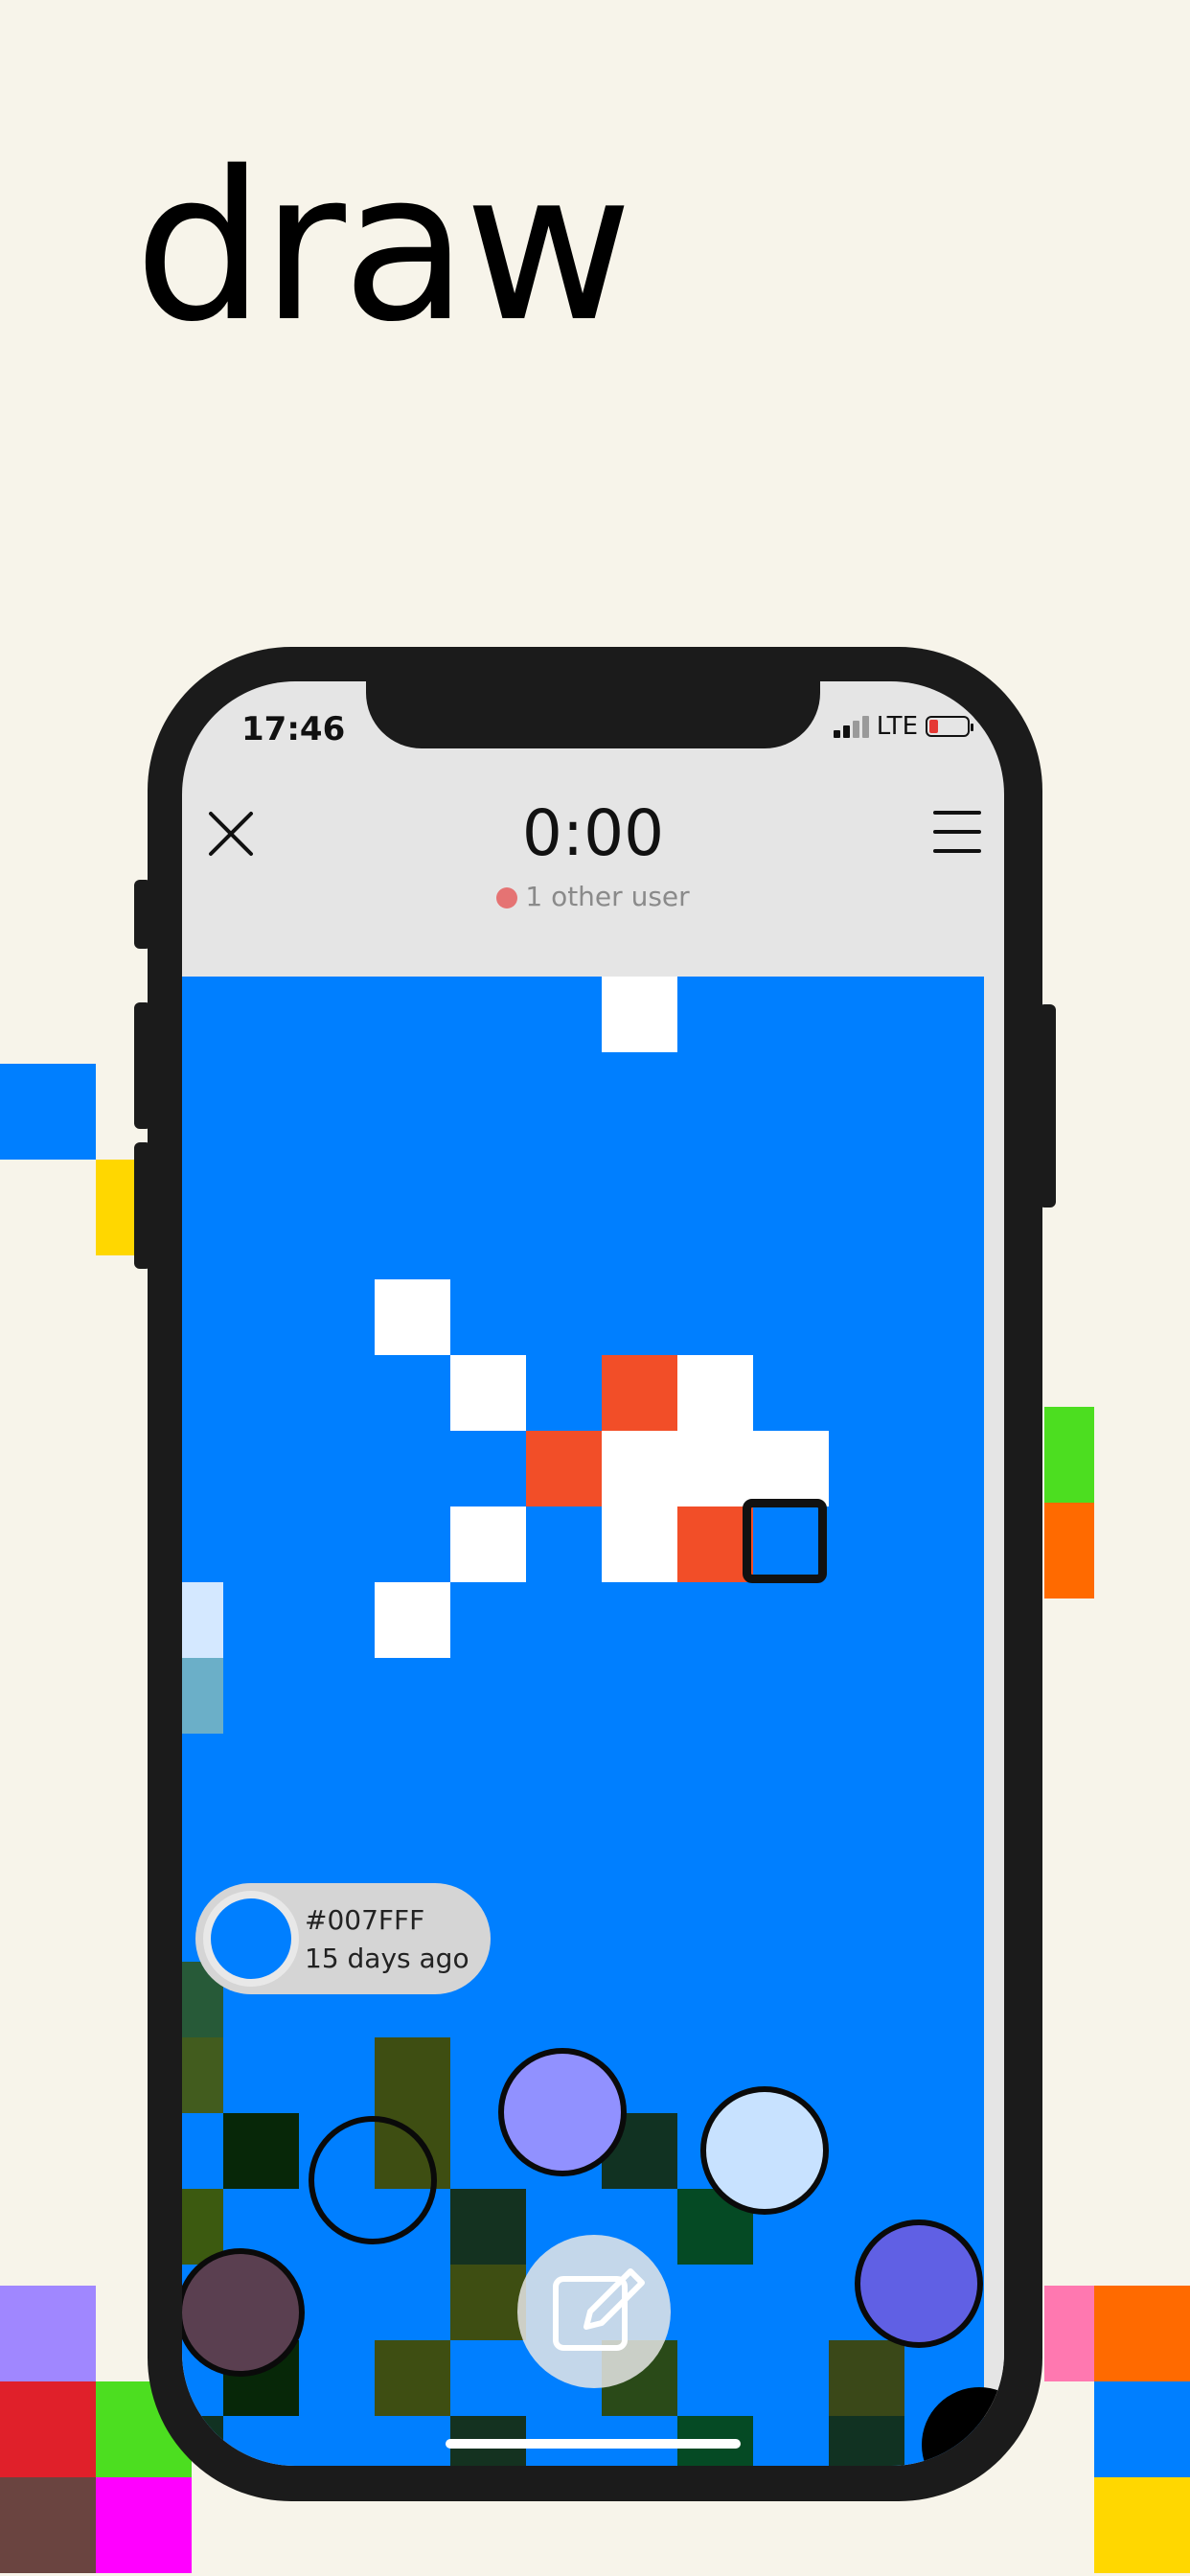  Describe the element at coordinates (851, 726) in the screenshot. I see `signal-icon` at that location.